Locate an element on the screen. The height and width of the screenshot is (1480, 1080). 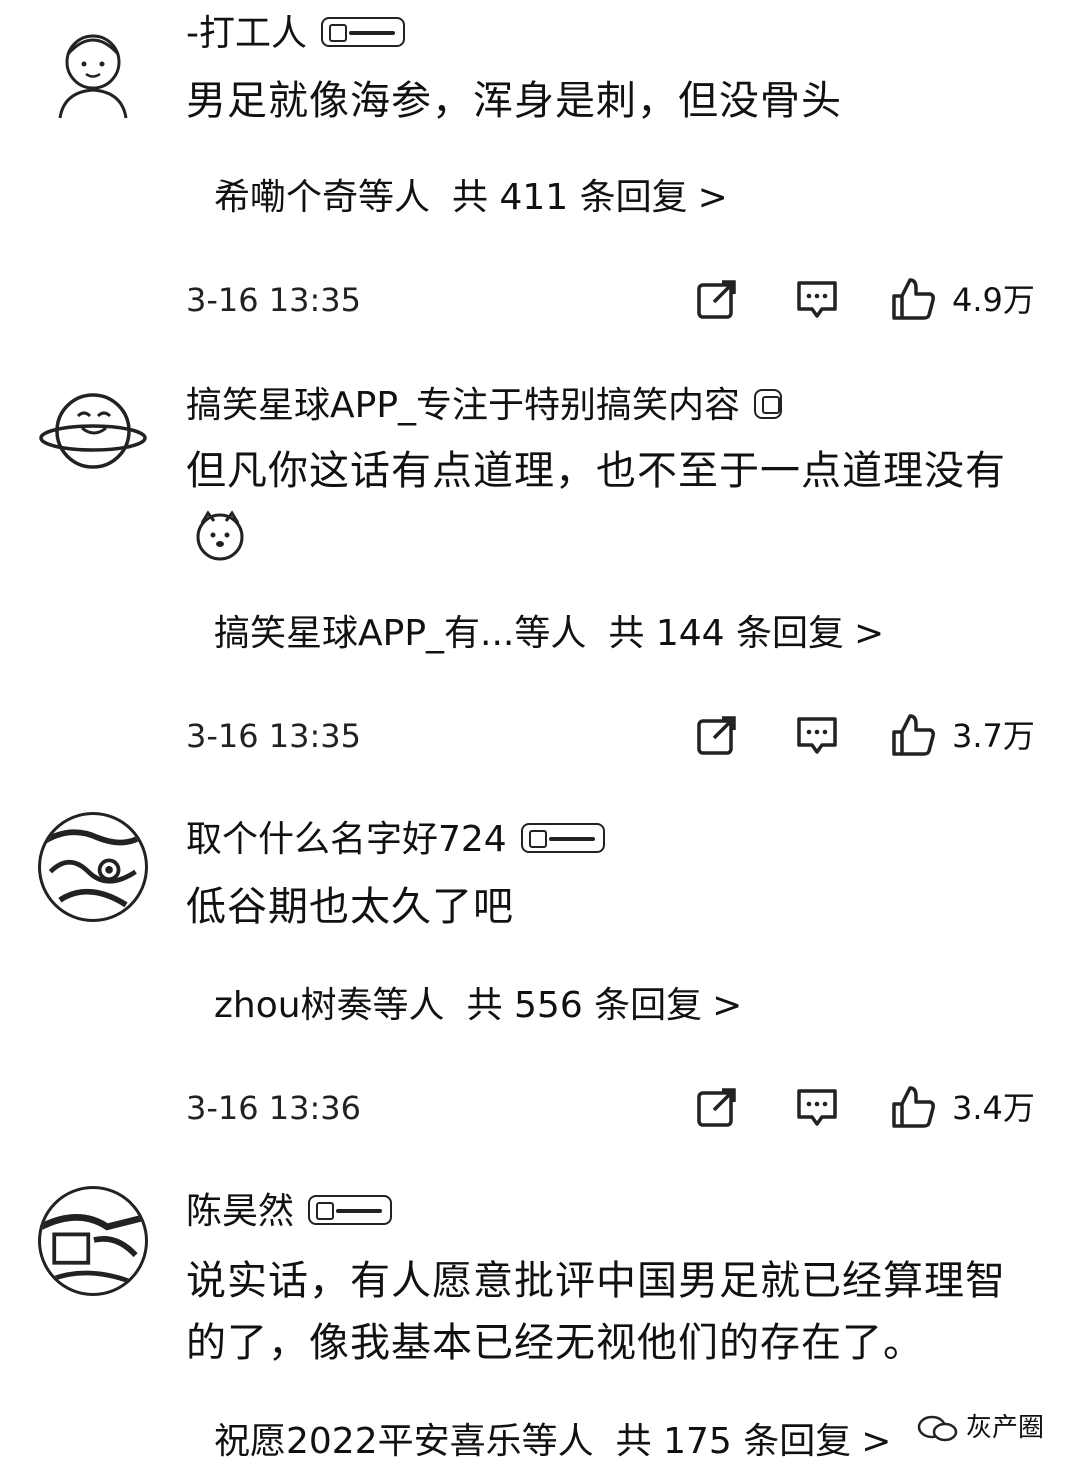
reply-count: 共 411 条回复 is located at coordinates (570, 197).